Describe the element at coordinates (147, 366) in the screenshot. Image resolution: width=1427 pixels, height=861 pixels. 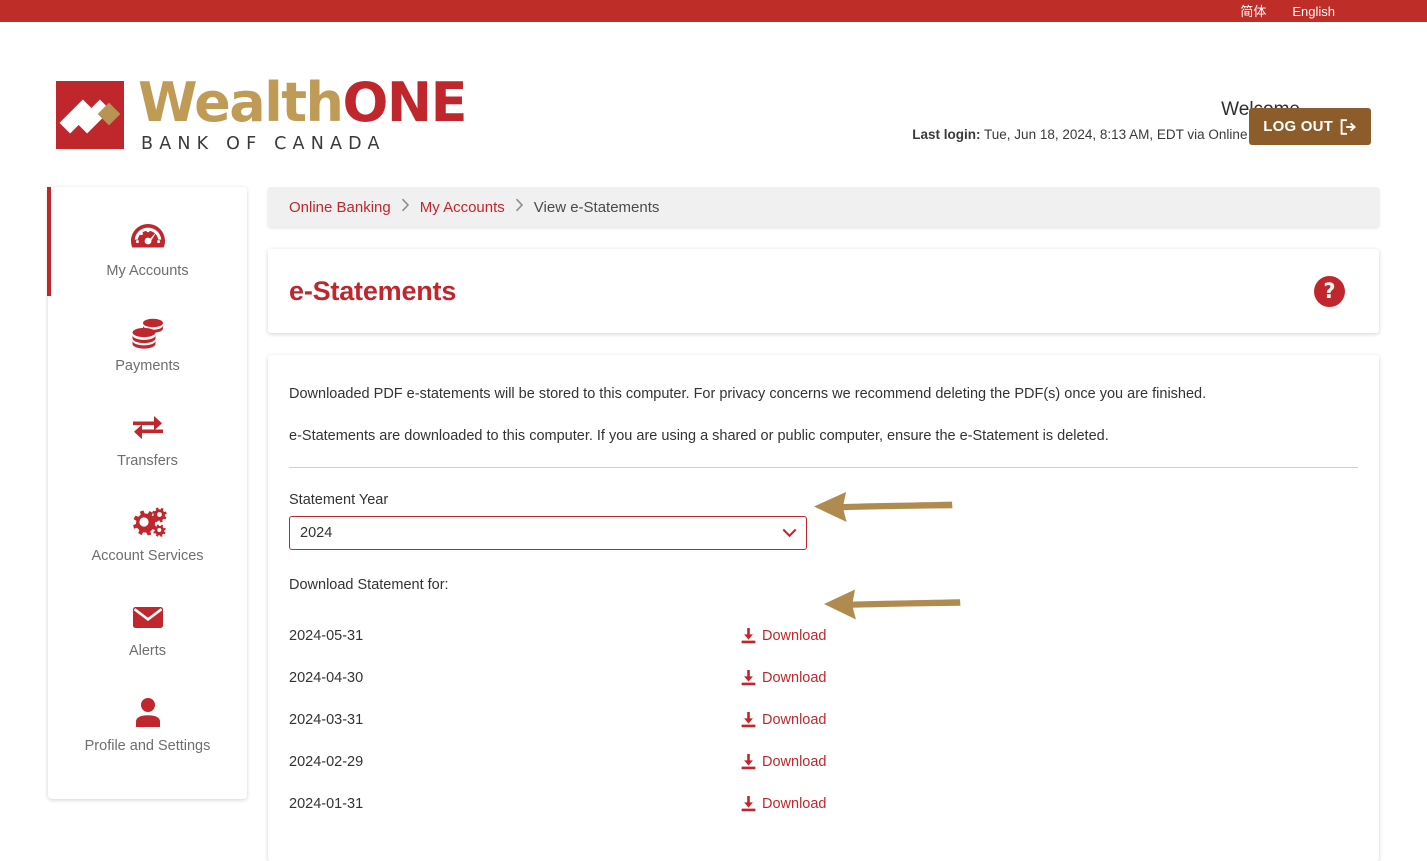
I see `sidebar-item-label: Payments` at that location.